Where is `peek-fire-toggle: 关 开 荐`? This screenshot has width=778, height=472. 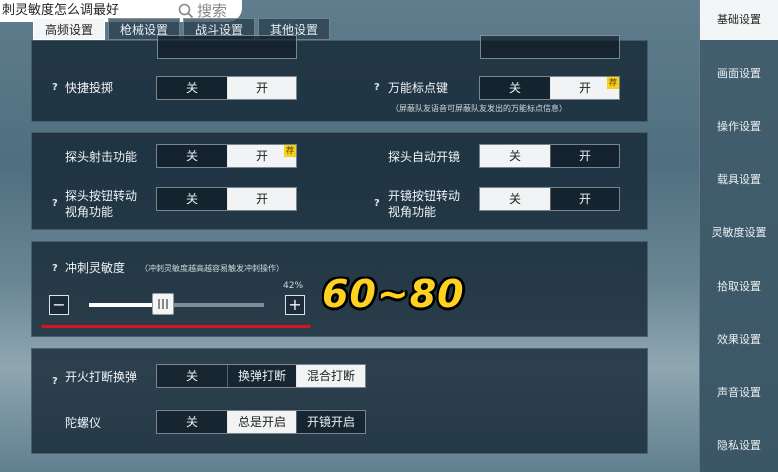
peek-fire-toggle: 关 开 荐 is located at coordinates (226, 156).